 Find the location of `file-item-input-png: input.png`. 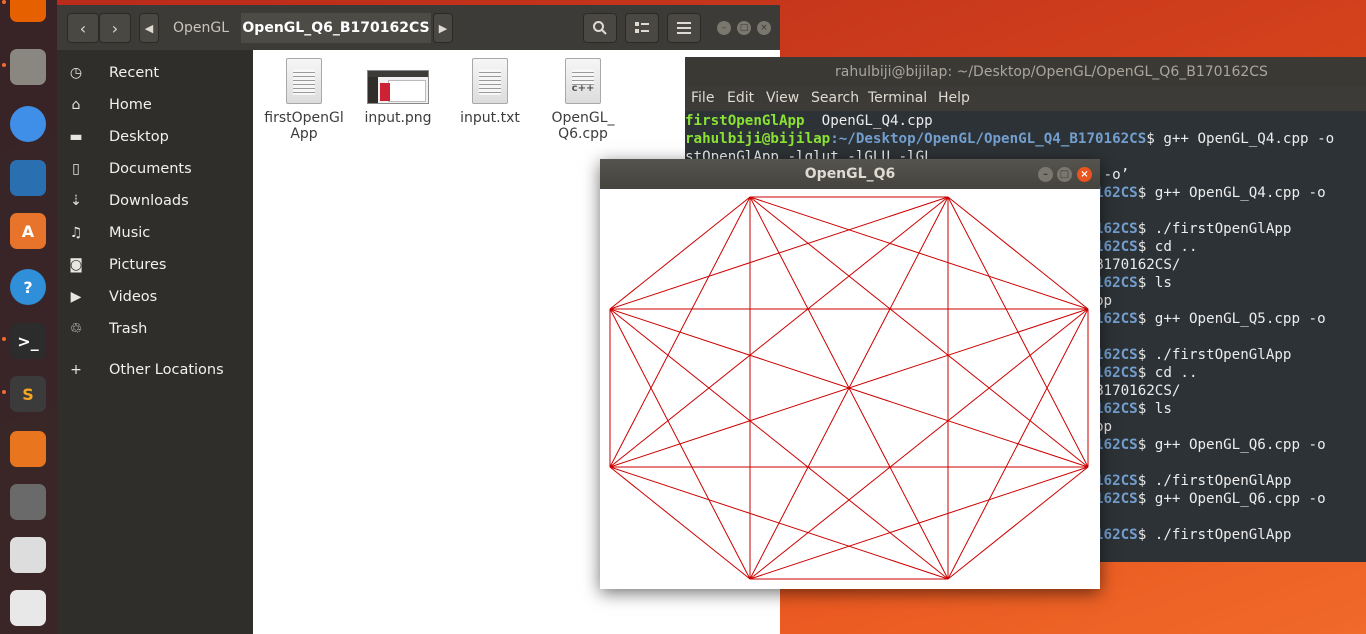

file-item-input-png: input.png is located at coordinates (398, 92).